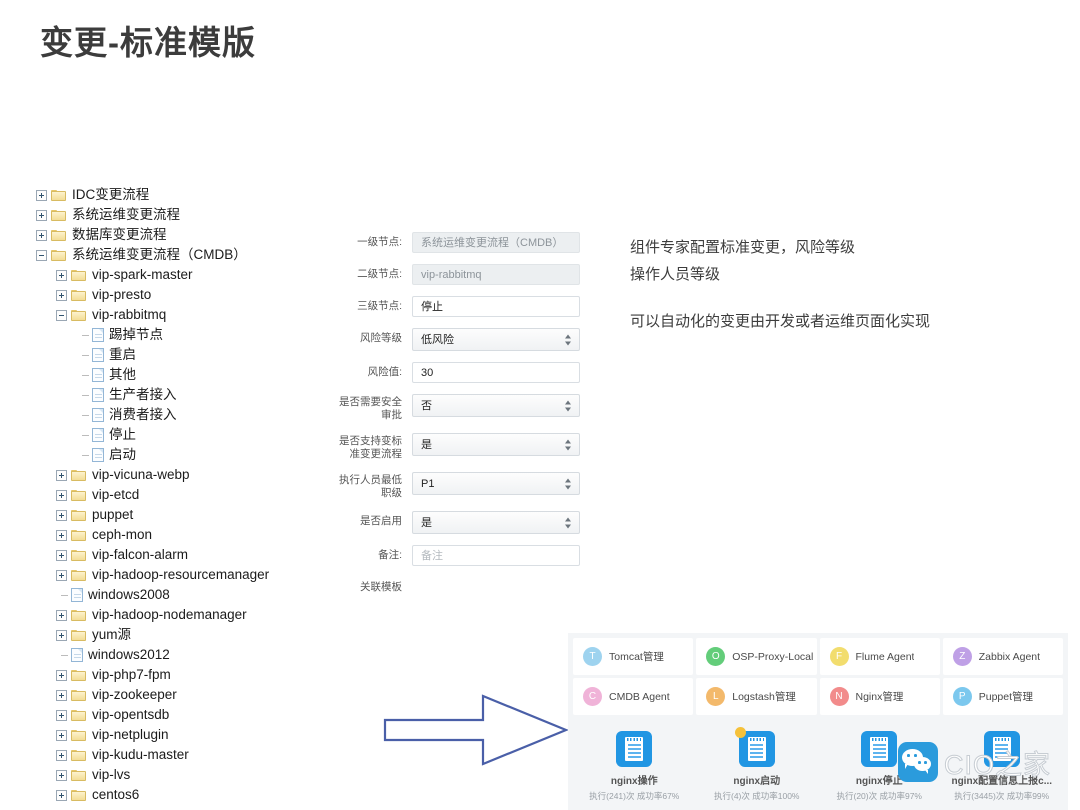  Describe the element at coordinates (122, 534) in the screenshot. I see `tree-node-label: ceph-mon` at that location.